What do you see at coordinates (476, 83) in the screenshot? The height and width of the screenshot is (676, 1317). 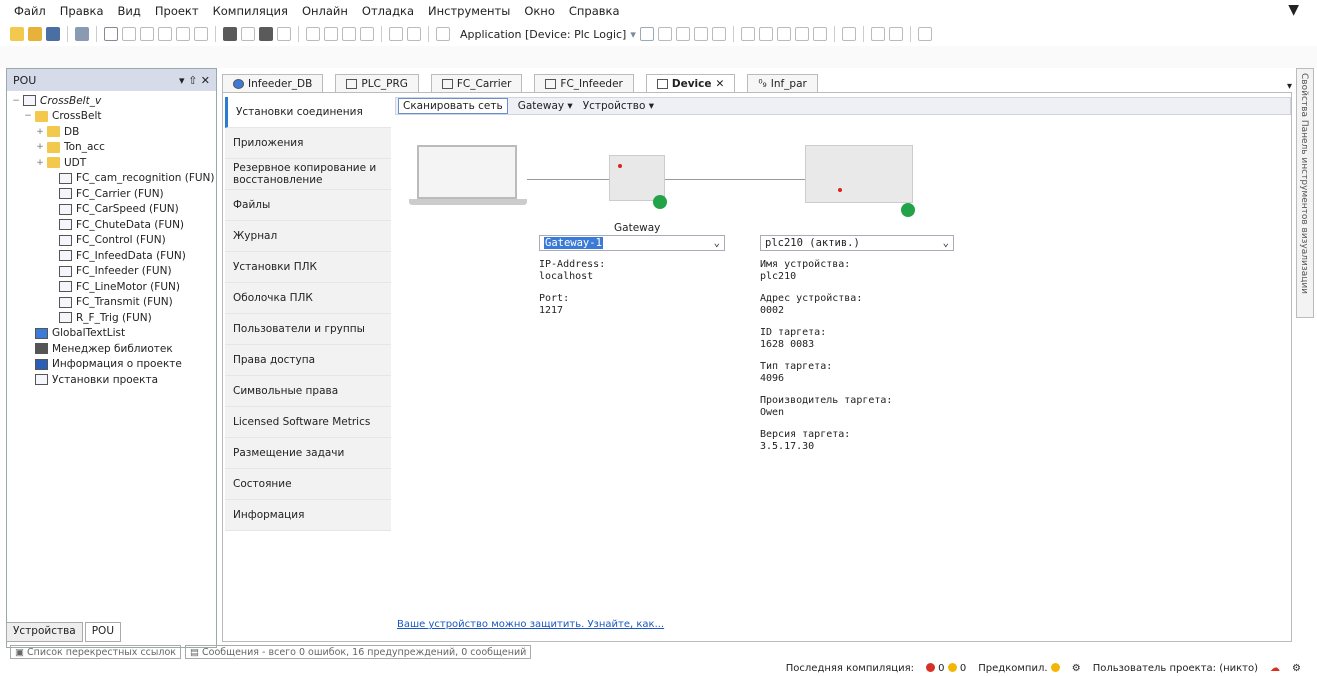 I see `tab-fc-carrier: FC_Carrier` at bounding box center [476, 83].